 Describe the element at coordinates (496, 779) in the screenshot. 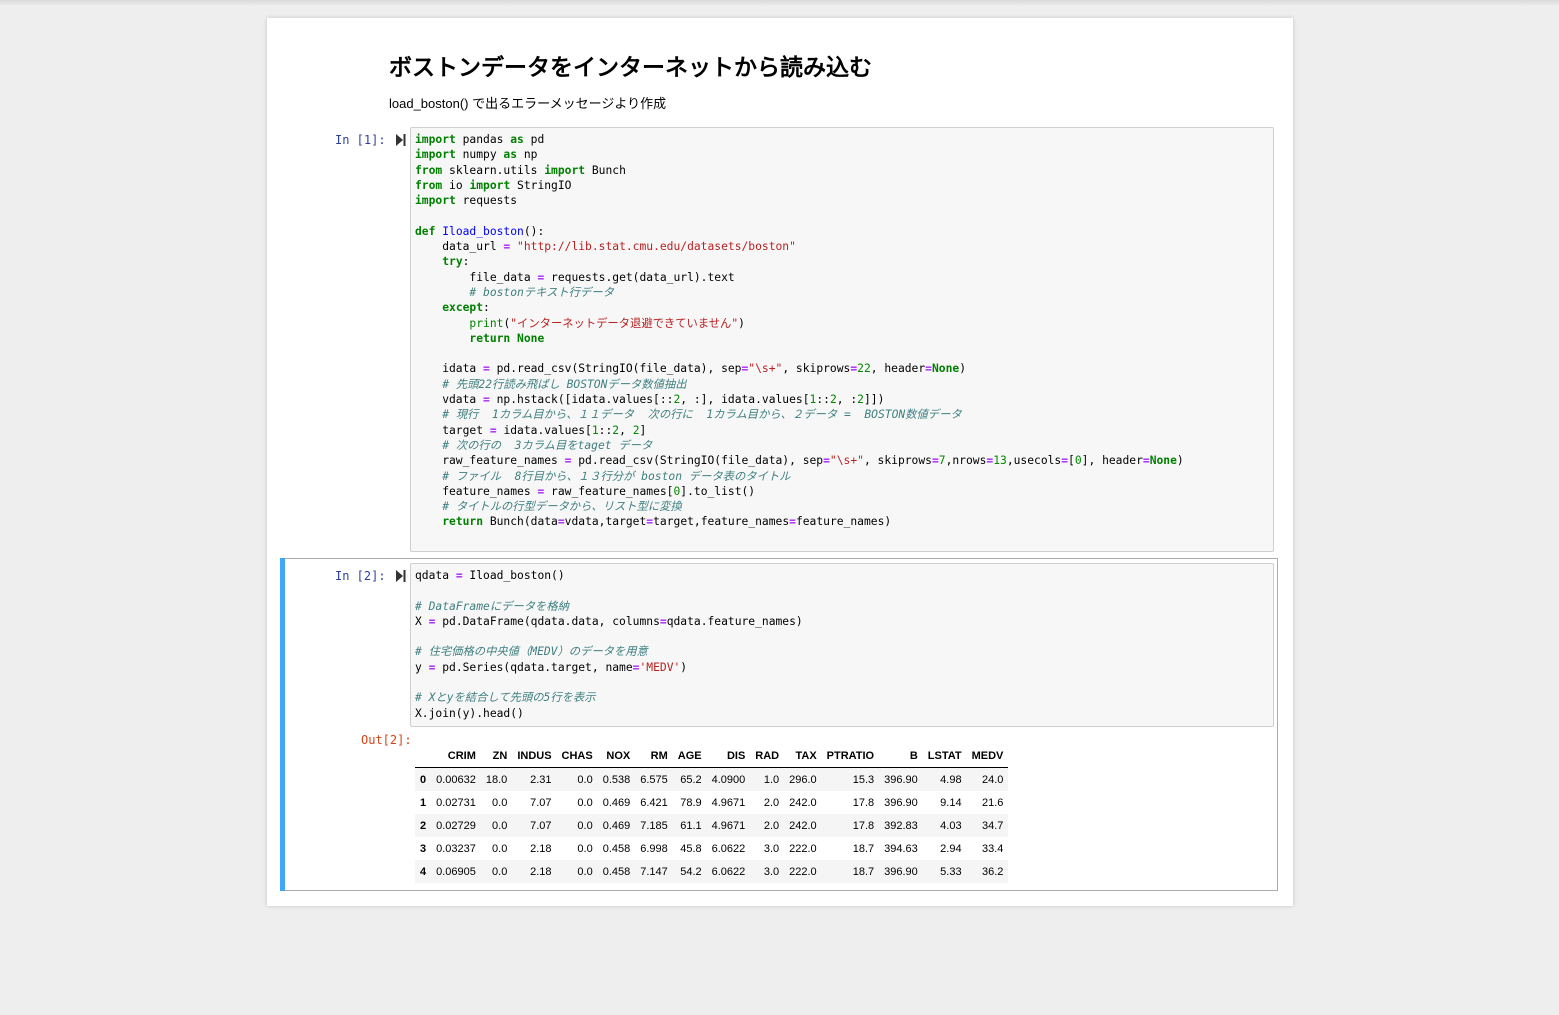

I see `table-cell: 18.0` at that location.